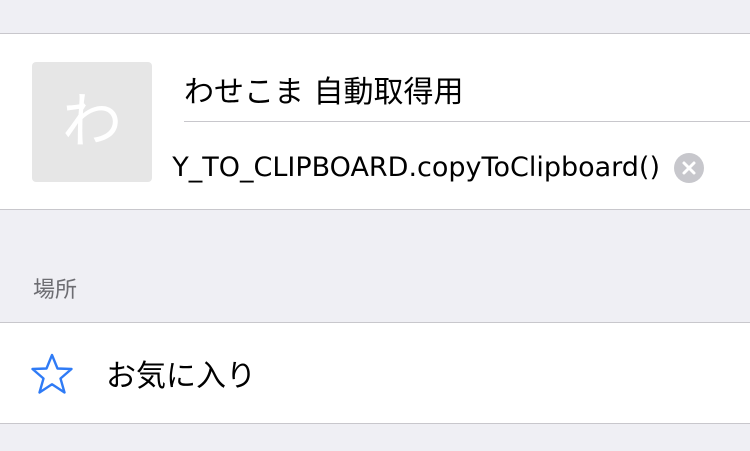  I want to click on clear-url-button, so click(689, 168).